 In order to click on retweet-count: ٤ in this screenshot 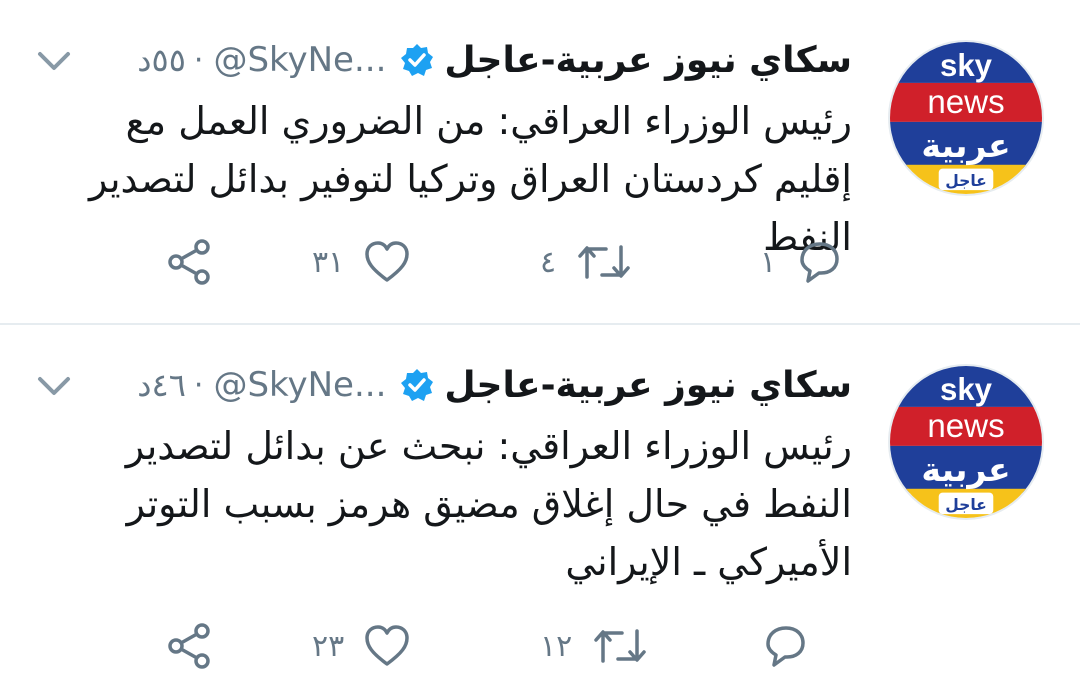, I will do `click(548, 262)`.